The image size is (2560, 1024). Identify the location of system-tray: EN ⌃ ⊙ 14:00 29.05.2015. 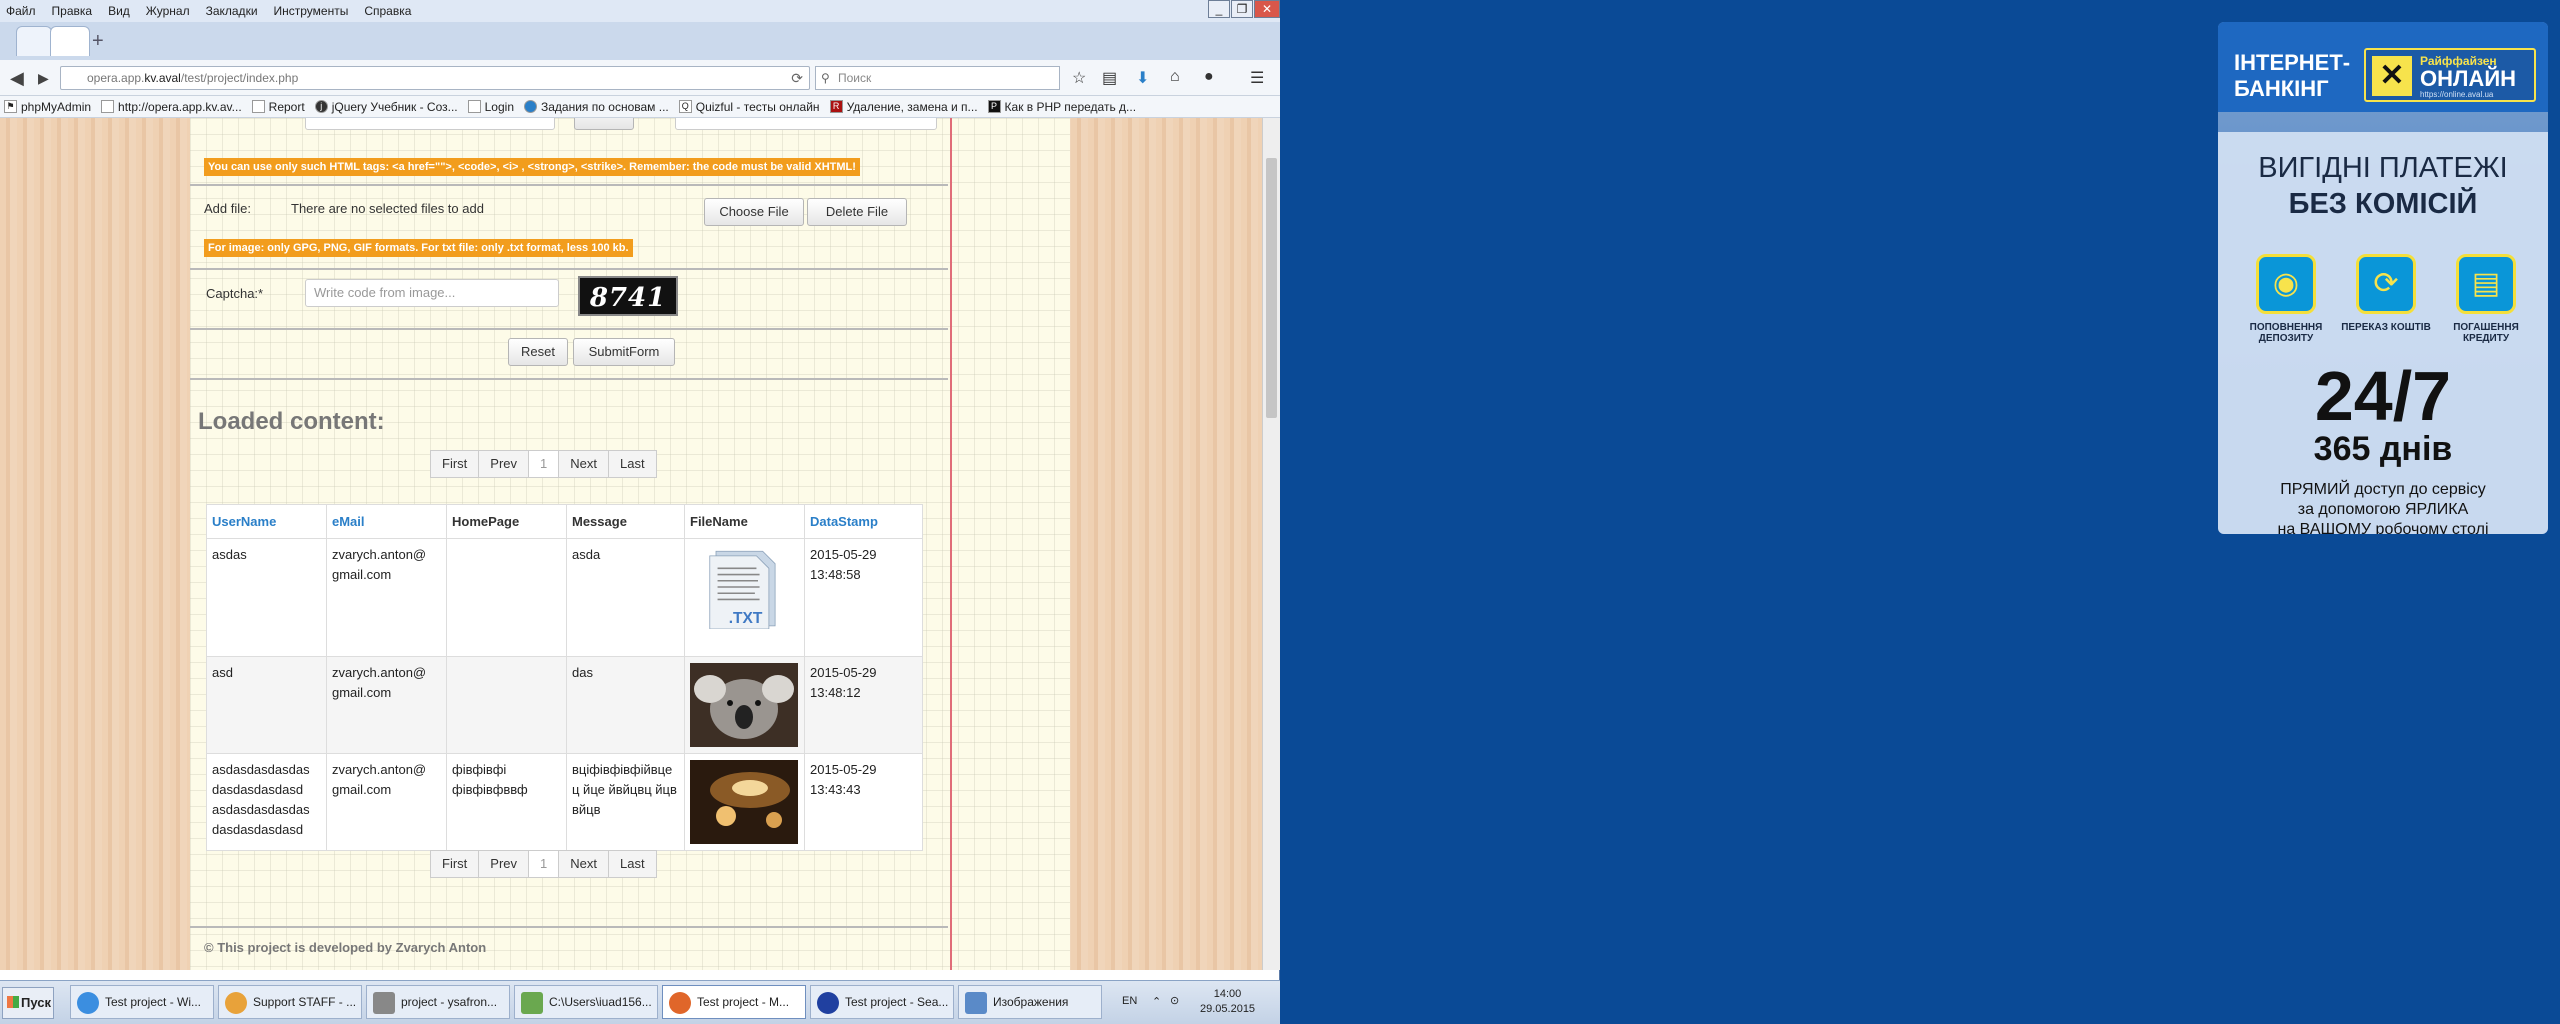
(1192, 1003).